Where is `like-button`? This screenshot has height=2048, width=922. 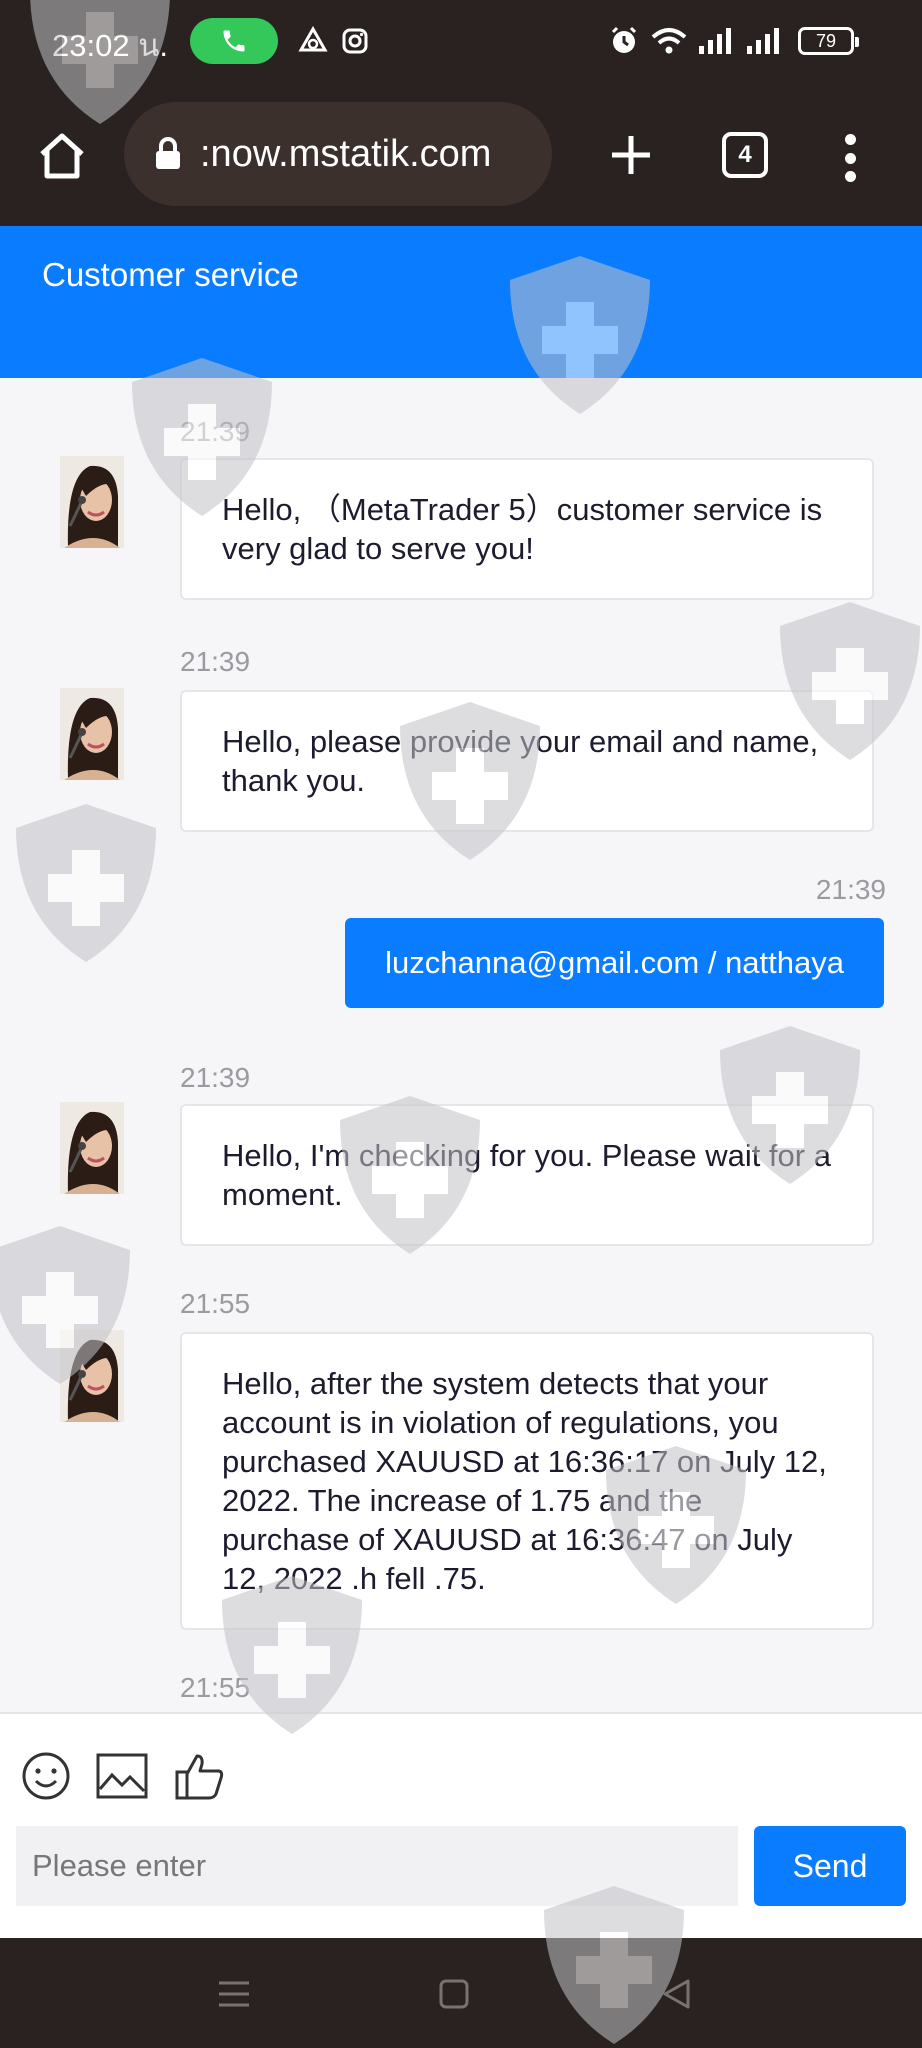 like-button is located at coordinates (200, 1776).